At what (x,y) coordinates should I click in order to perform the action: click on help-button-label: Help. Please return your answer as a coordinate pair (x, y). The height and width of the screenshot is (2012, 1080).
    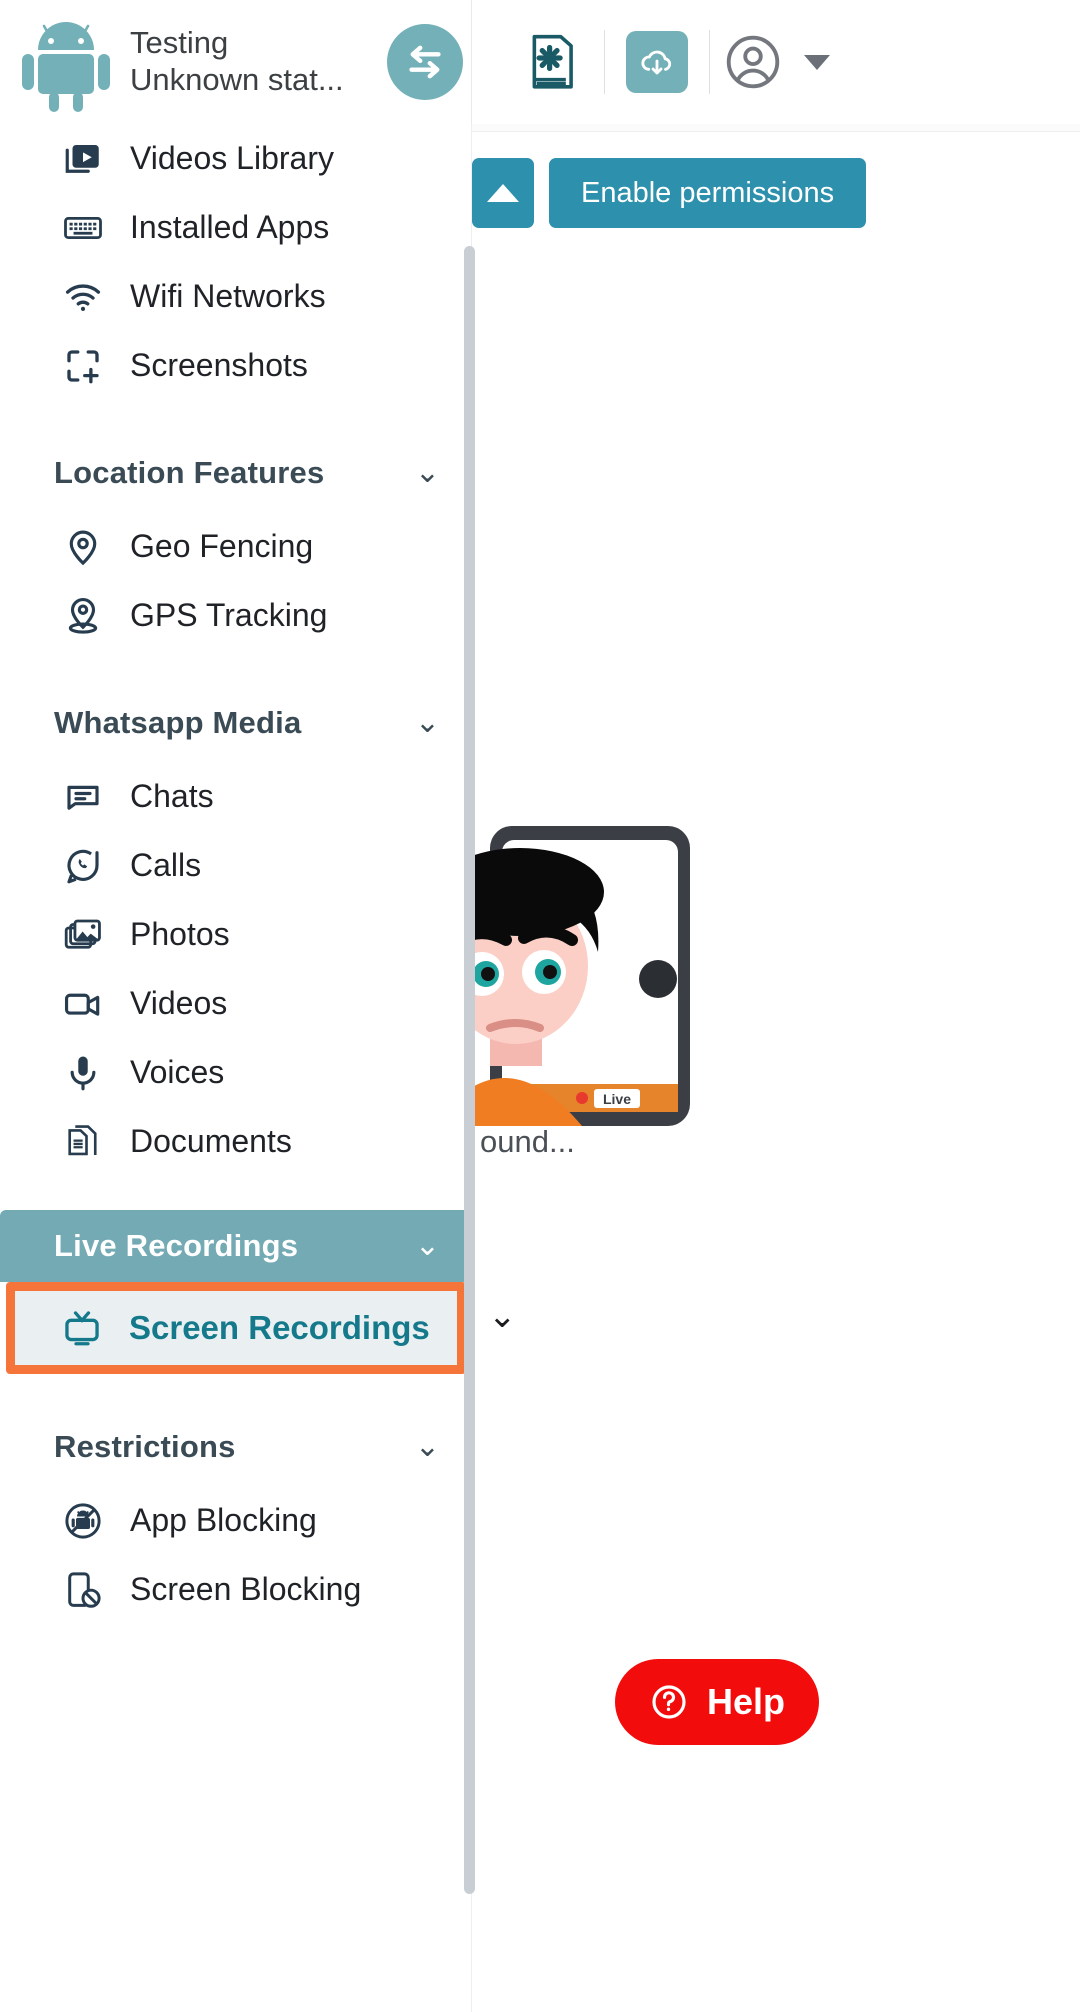
    Looking at the image, I should click on (746, 1701).